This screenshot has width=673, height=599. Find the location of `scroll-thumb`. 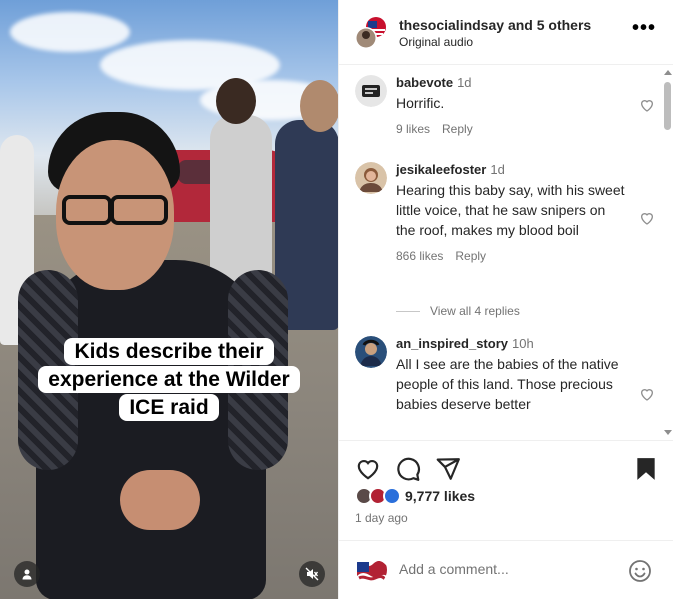

scroll-thumb is located at coordinates (667, 106).